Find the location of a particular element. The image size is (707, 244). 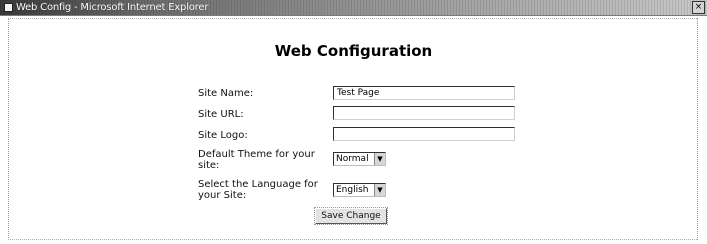

save-change-button: Save Change is located at coordinates (351, 216).